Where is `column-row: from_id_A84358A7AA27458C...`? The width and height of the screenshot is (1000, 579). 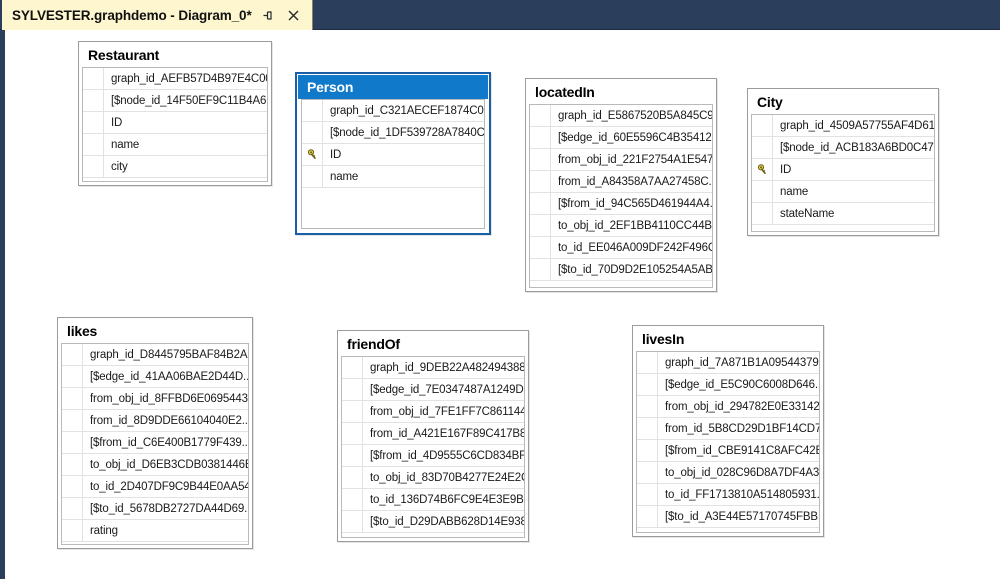
column-row: from_id_A84358A7AA27458C... is located at coordinates (621, 182).